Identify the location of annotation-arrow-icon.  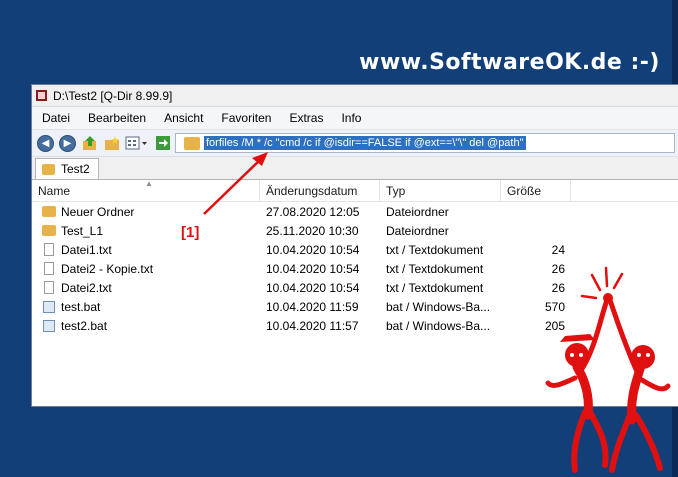
(235, 183).